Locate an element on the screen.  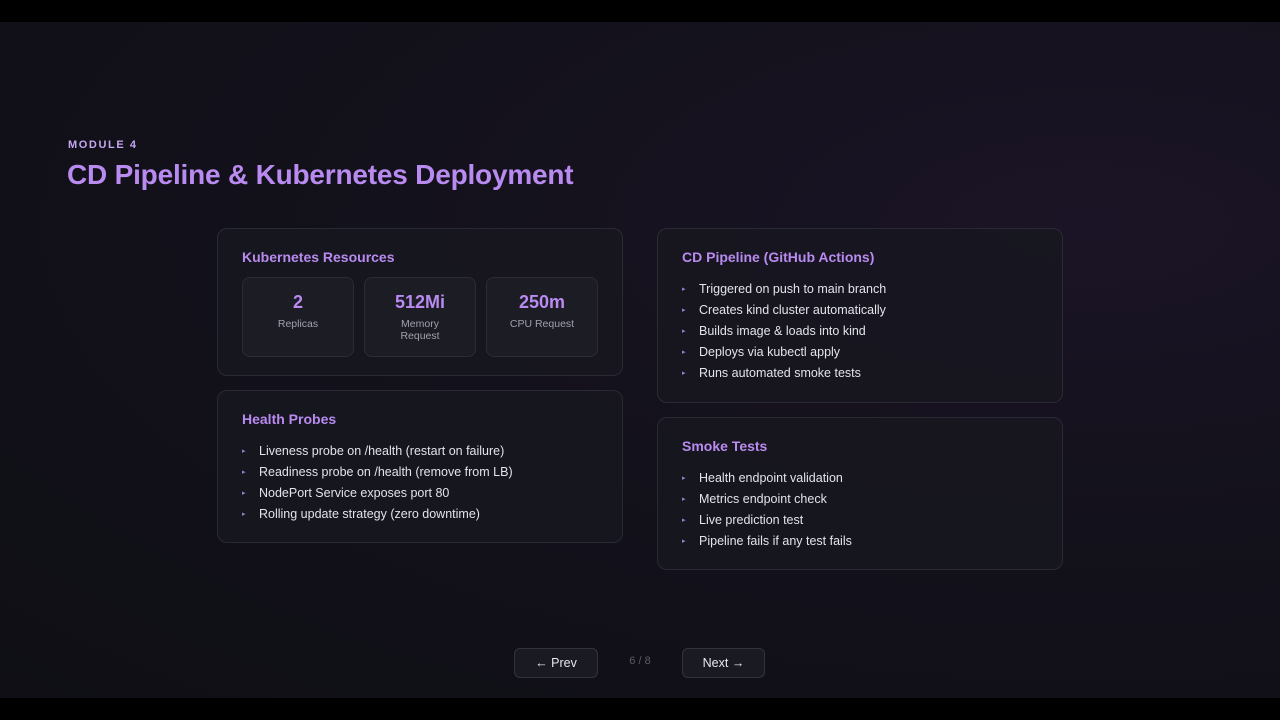
list-item: ▸ Deploys via kubectl apply is located at coordinates (784, 352).